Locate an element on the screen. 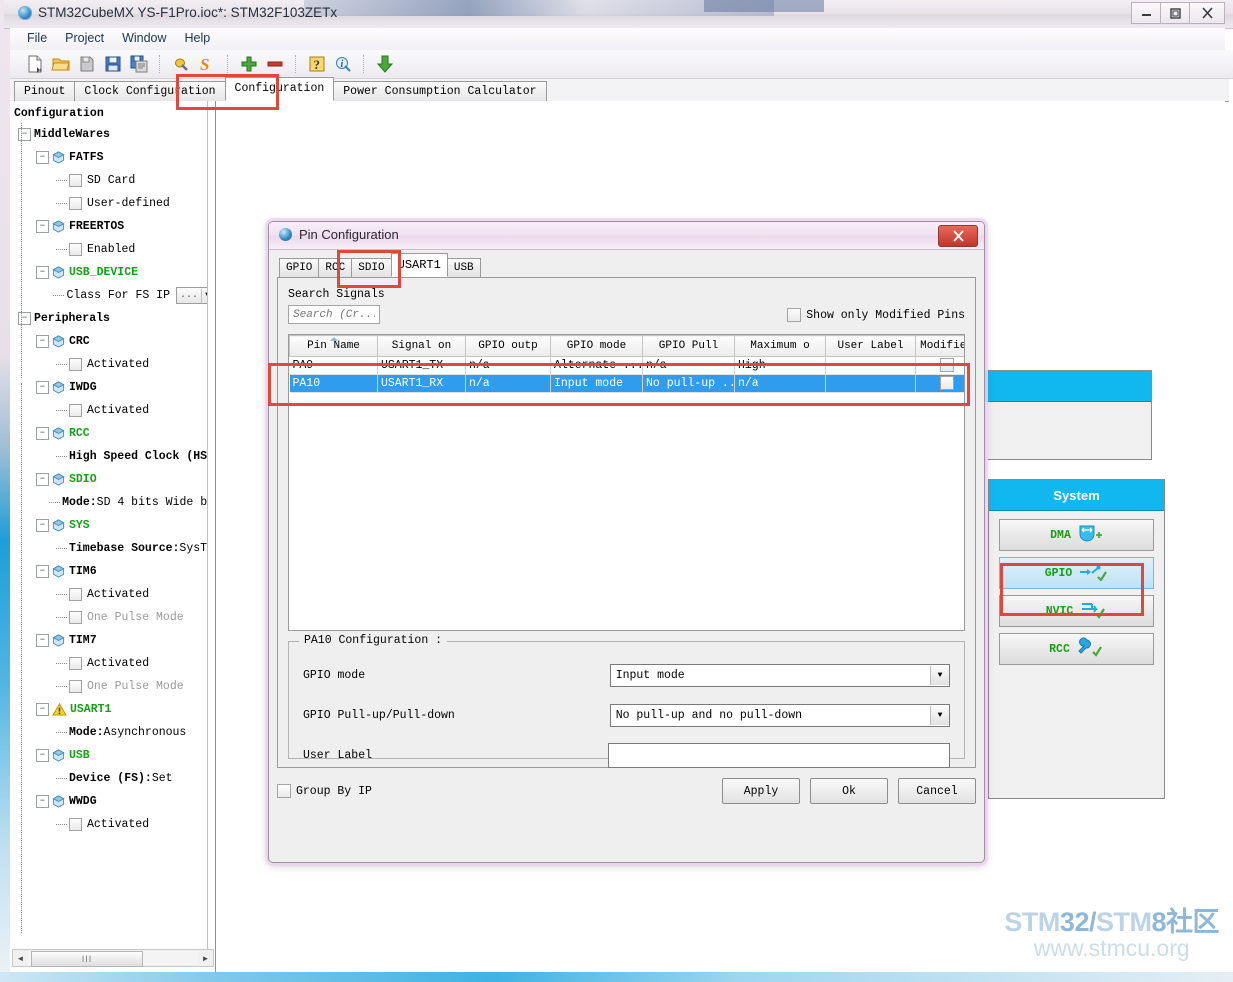 The width and height of the screenshot is (1233, 982). sidebar-horizontal-scrollbar: ◄ III ► is located at coordinates (113, 958).